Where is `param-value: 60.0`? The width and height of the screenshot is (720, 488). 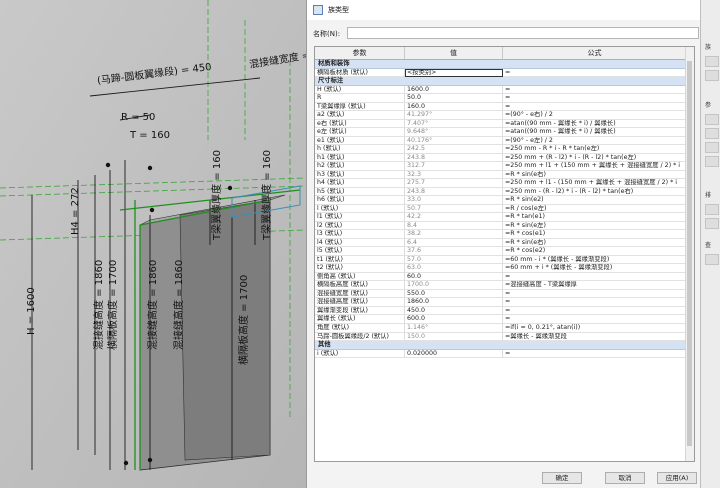 param-value: 60.0 is located at coordinates (454, 277).